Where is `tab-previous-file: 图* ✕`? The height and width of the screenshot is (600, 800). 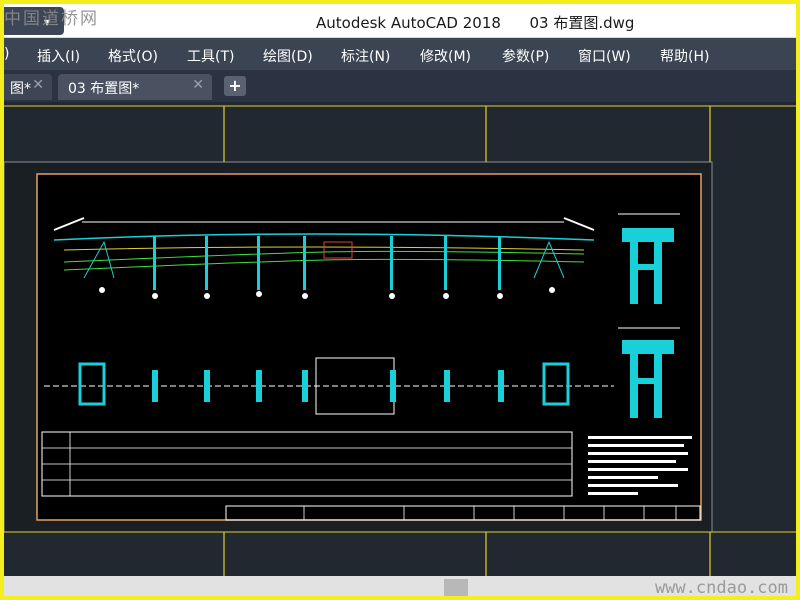
tab-previous-file: 图* ✕ is located at coordinates (28, 87).